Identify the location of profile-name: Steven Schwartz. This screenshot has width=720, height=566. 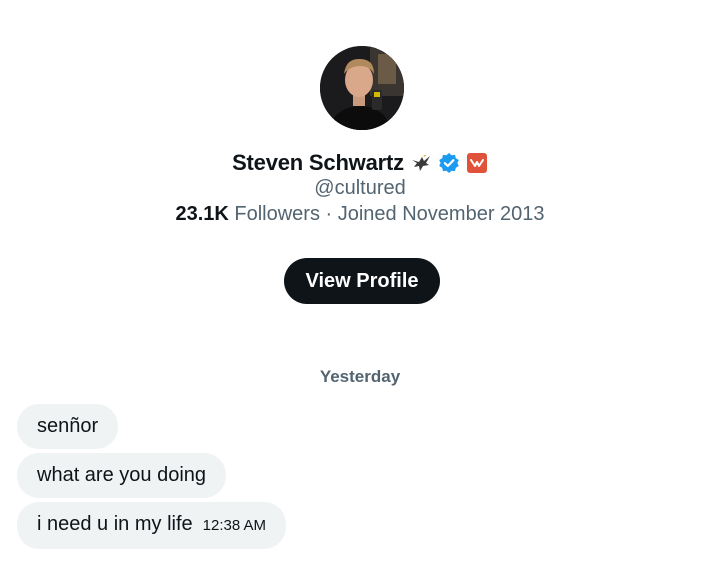
(318, 163).